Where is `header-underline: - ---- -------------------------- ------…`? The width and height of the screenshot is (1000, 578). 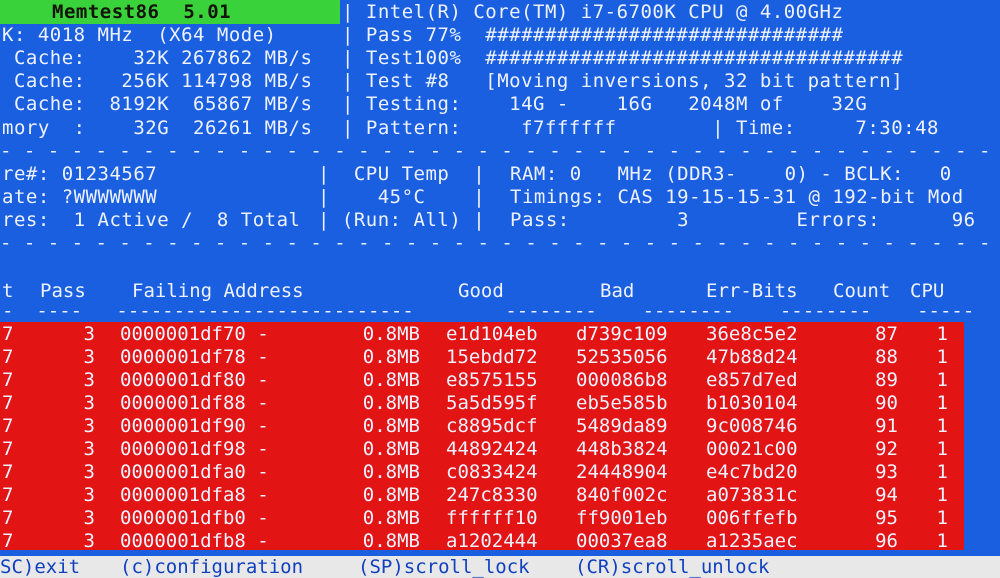
header-underline: - ---- -------------------------- ------… is located at coordinates (501, 311).